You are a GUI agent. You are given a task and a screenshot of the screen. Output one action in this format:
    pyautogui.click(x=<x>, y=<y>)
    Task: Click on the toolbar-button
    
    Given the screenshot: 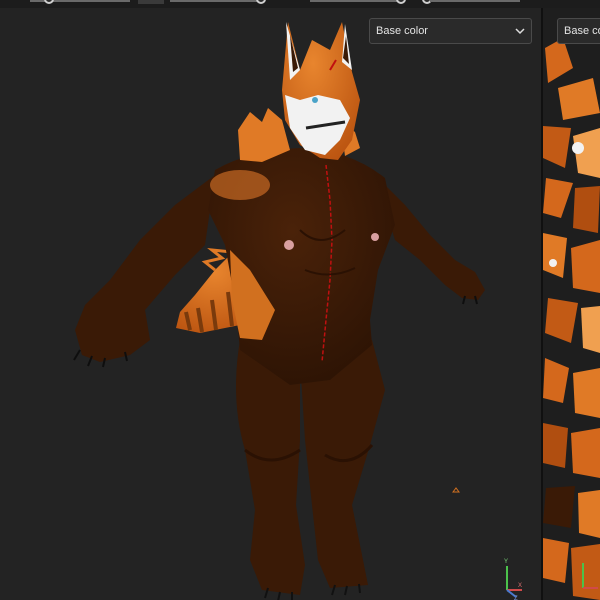 What is the action you would take?
    pyautogui.click(x=151, y=2)
    